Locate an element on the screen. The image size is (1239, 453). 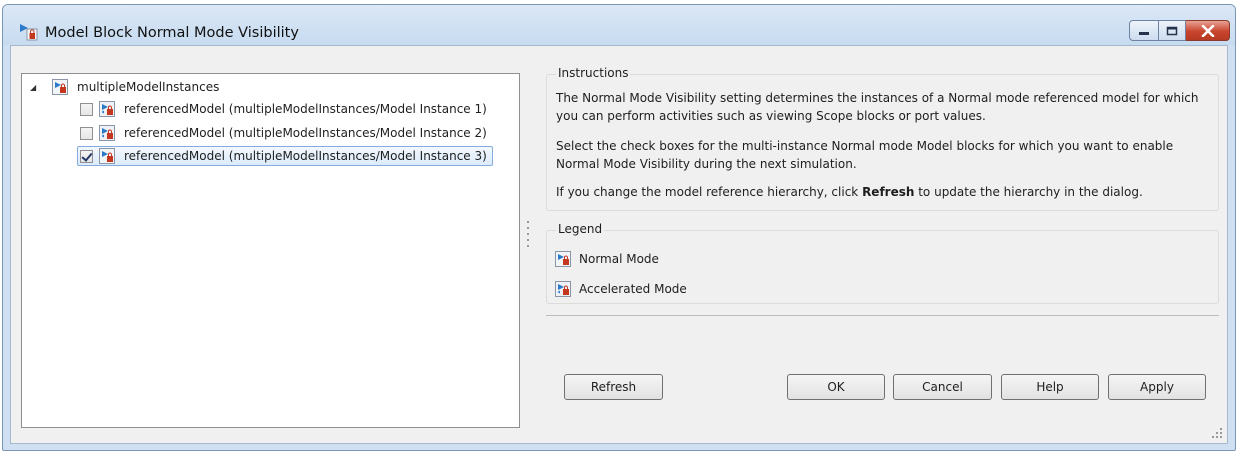
legend-heading: Legend is located at coordinates (580, 229).